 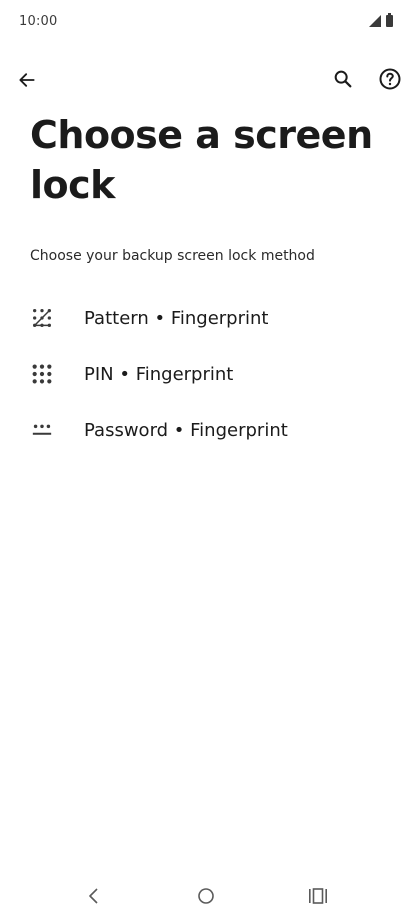 I want to click on pattern-icon, so click(x=42, y=318).